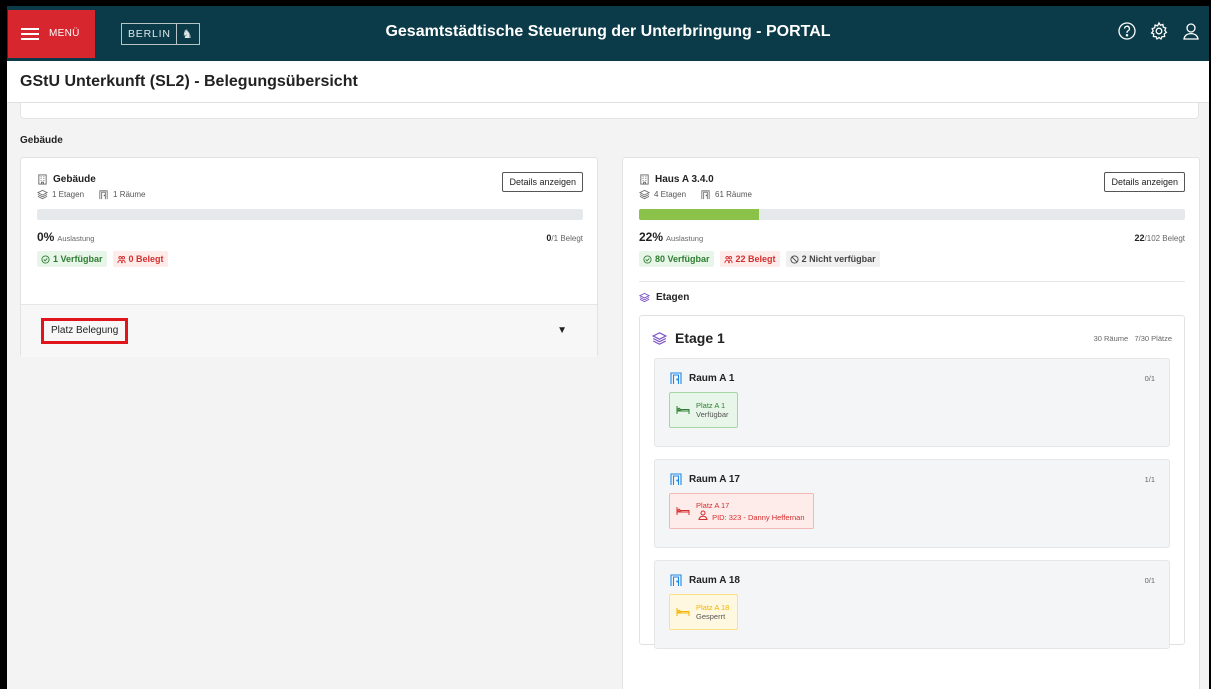  Describe the element at coordinates (64, 33) in the screenshot. I see `menu-label: MENÜ` at that location.